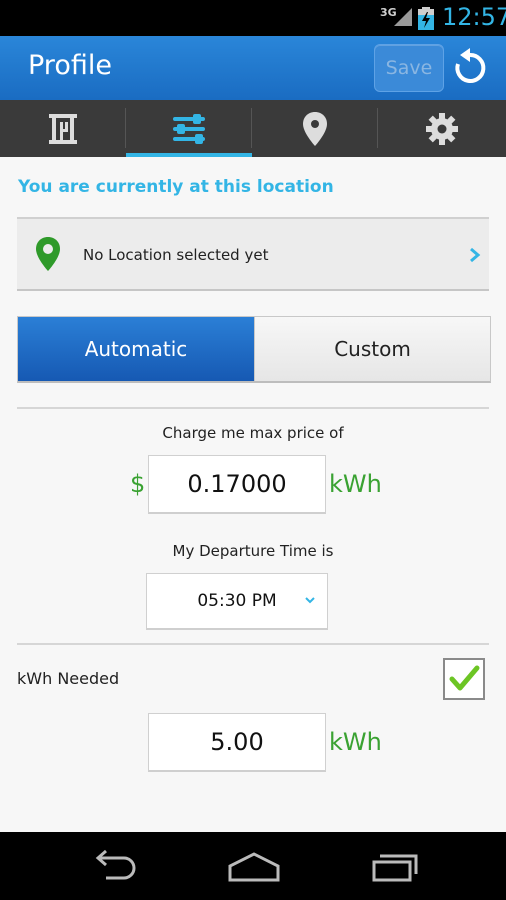  I want to click on tab-settings, so click(442, 128).